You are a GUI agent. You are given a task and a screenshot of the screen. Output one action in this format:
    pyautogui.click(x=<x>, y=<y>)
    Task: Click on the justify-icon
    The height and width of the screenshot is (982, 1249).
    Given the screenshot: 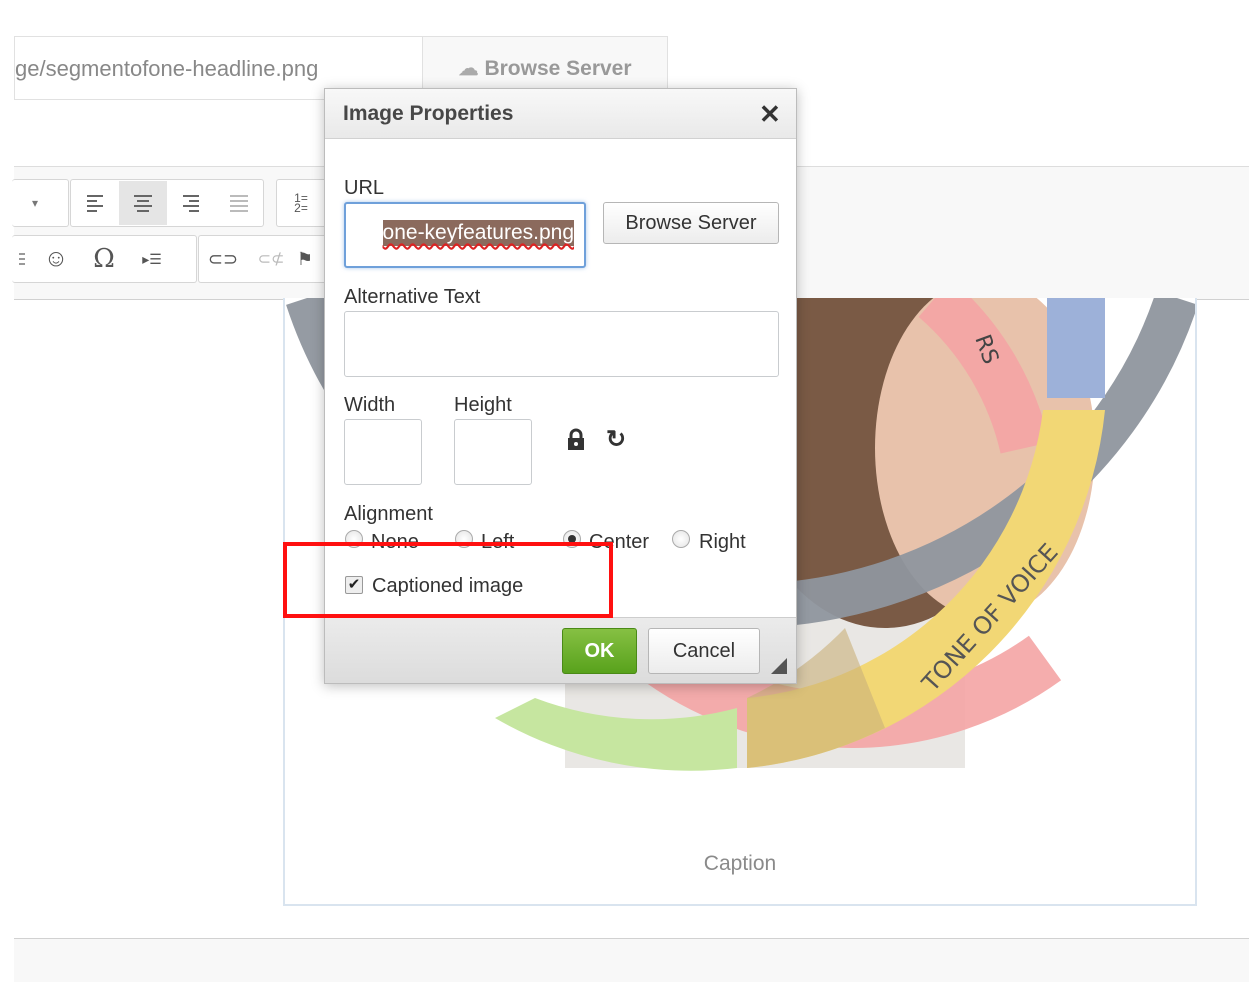 What is the action you would take?
    pyautogui.click(x=239, y=203)
    